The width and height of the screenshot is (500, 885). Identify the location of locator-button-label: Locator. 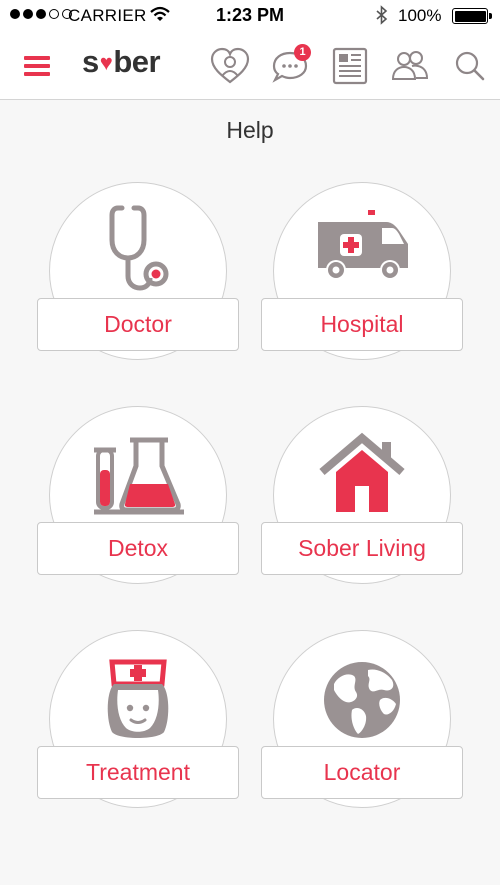
(362, 772).